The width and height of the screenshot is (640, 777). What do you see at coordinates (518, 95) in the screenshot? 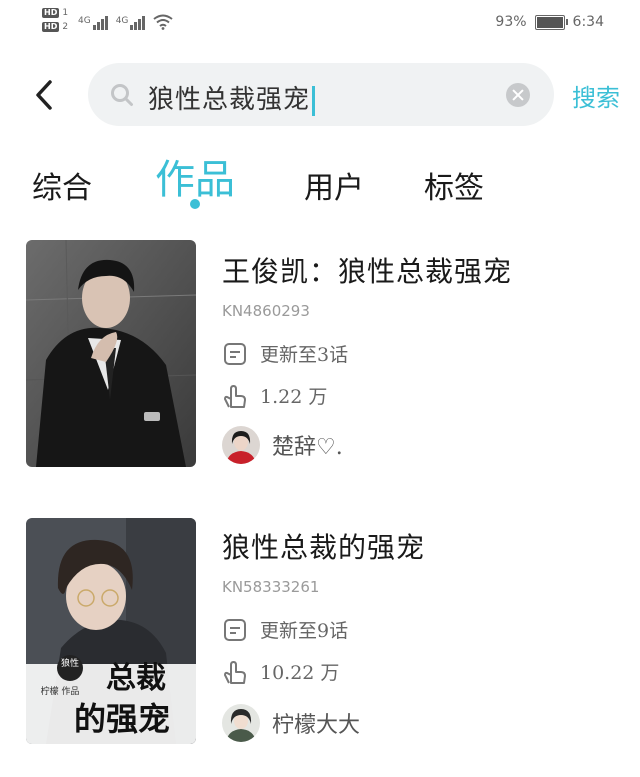
I see `clear-icon` at bounding box center [518, 95].